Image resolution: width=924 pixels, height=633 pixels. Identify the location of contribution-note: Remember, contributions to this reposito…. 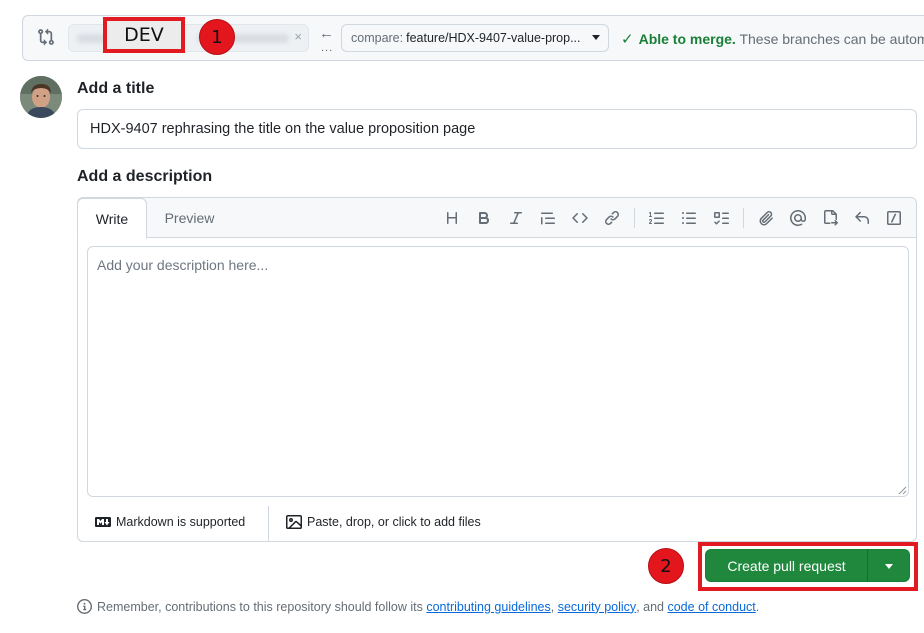
(418, 606).